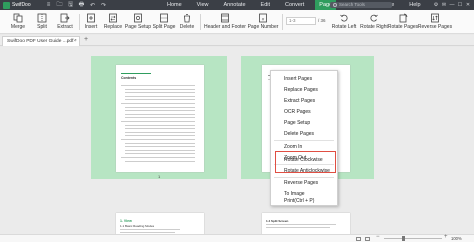  Describe the element at coordinates (304, 201) in the screenshot. I see `menu-item-print: Print(Ctrl + P)` at that location.